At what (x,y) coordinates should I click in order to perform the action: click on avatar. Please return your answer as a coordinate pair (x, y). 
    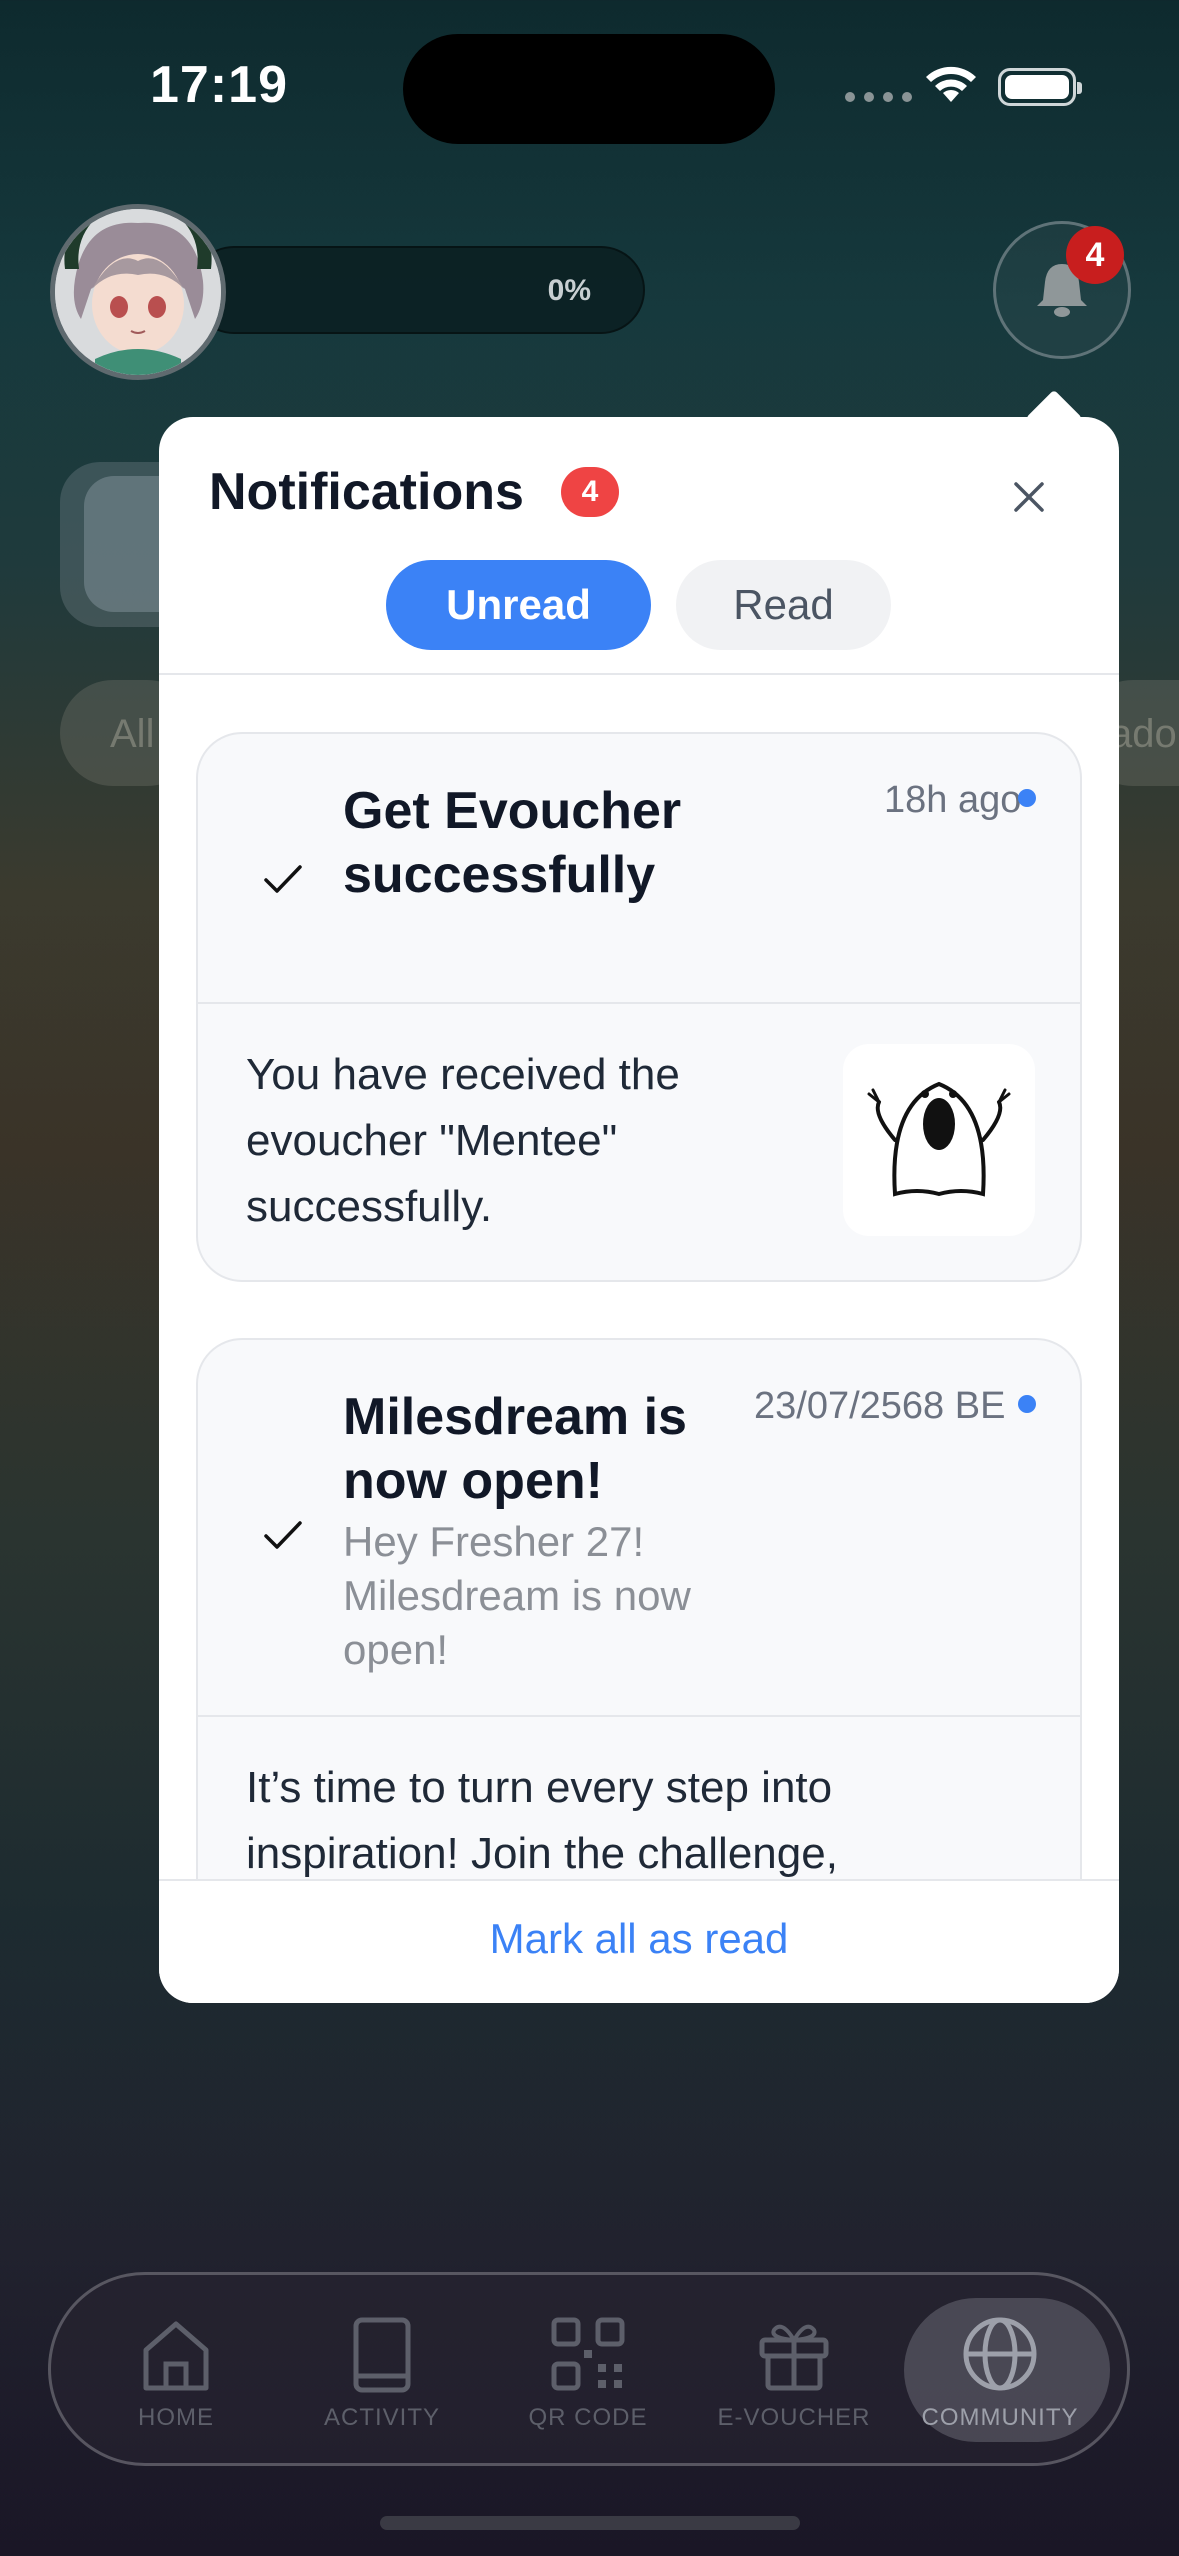
    Looking at the image, I should click on (138, 292).